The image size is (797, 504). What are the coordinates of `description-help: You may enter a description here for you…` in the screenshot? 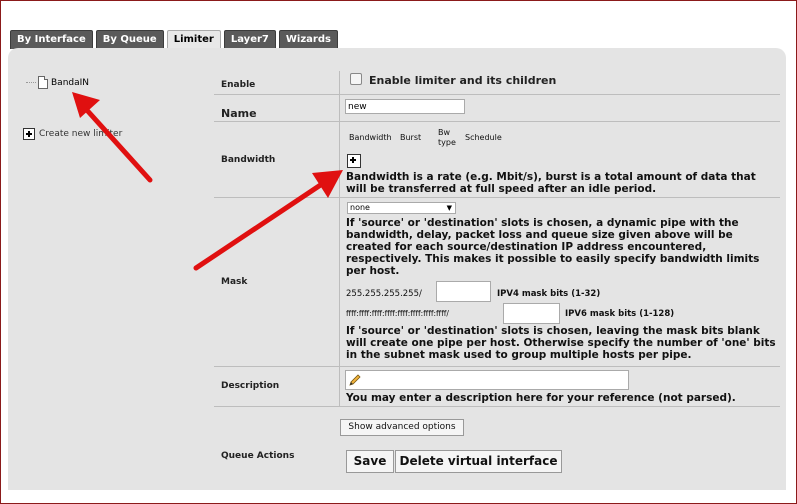 It's located at (541, 398).